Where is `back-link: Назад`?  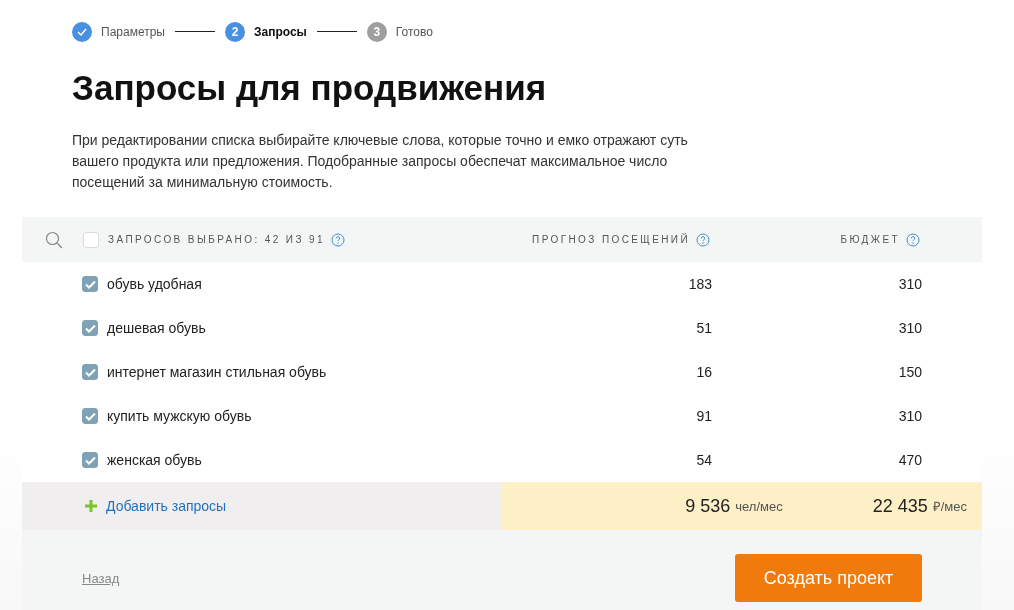
back-link: Назад is located at coordinates (101, 578).